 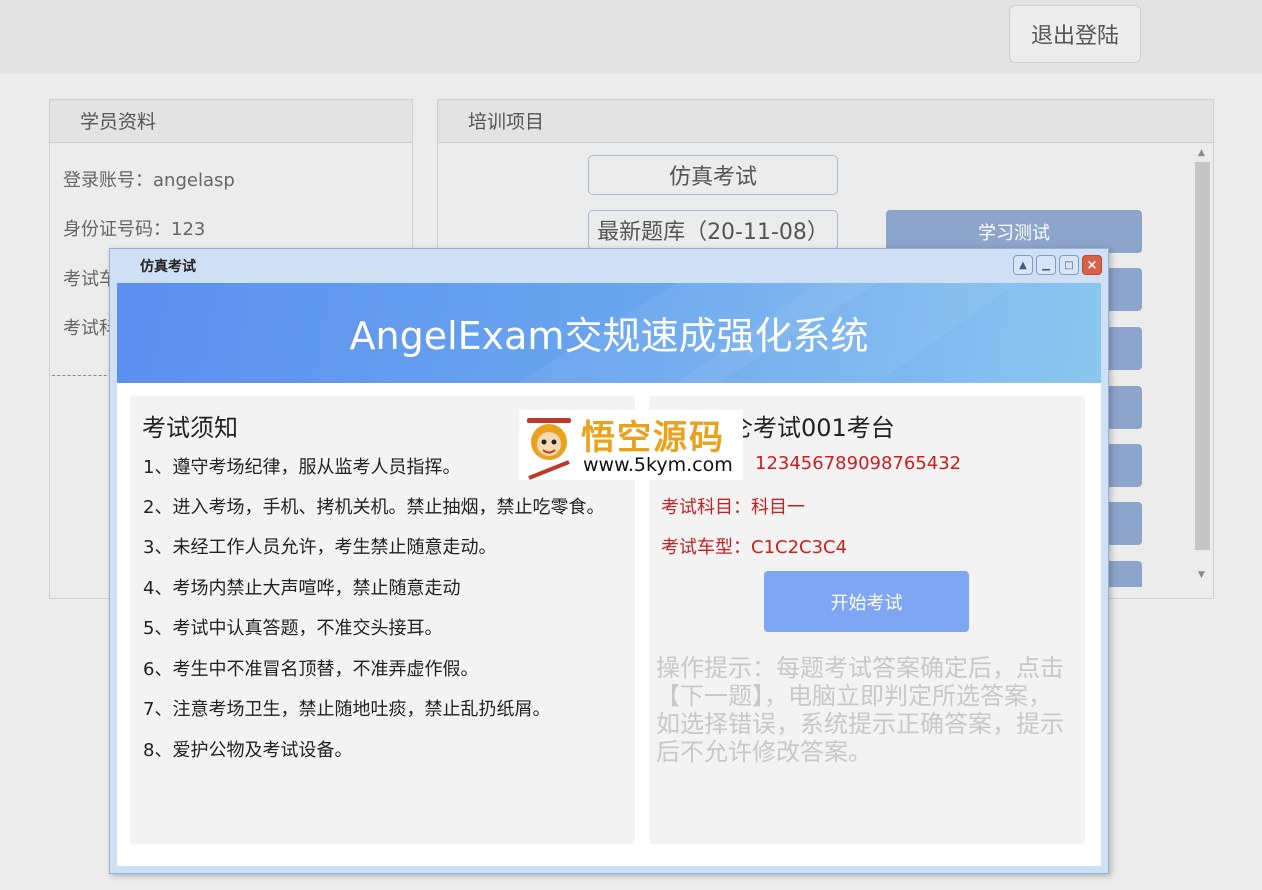 I want to click on exam-subject: 考试科目：科目一, so click(x=733, y=507).